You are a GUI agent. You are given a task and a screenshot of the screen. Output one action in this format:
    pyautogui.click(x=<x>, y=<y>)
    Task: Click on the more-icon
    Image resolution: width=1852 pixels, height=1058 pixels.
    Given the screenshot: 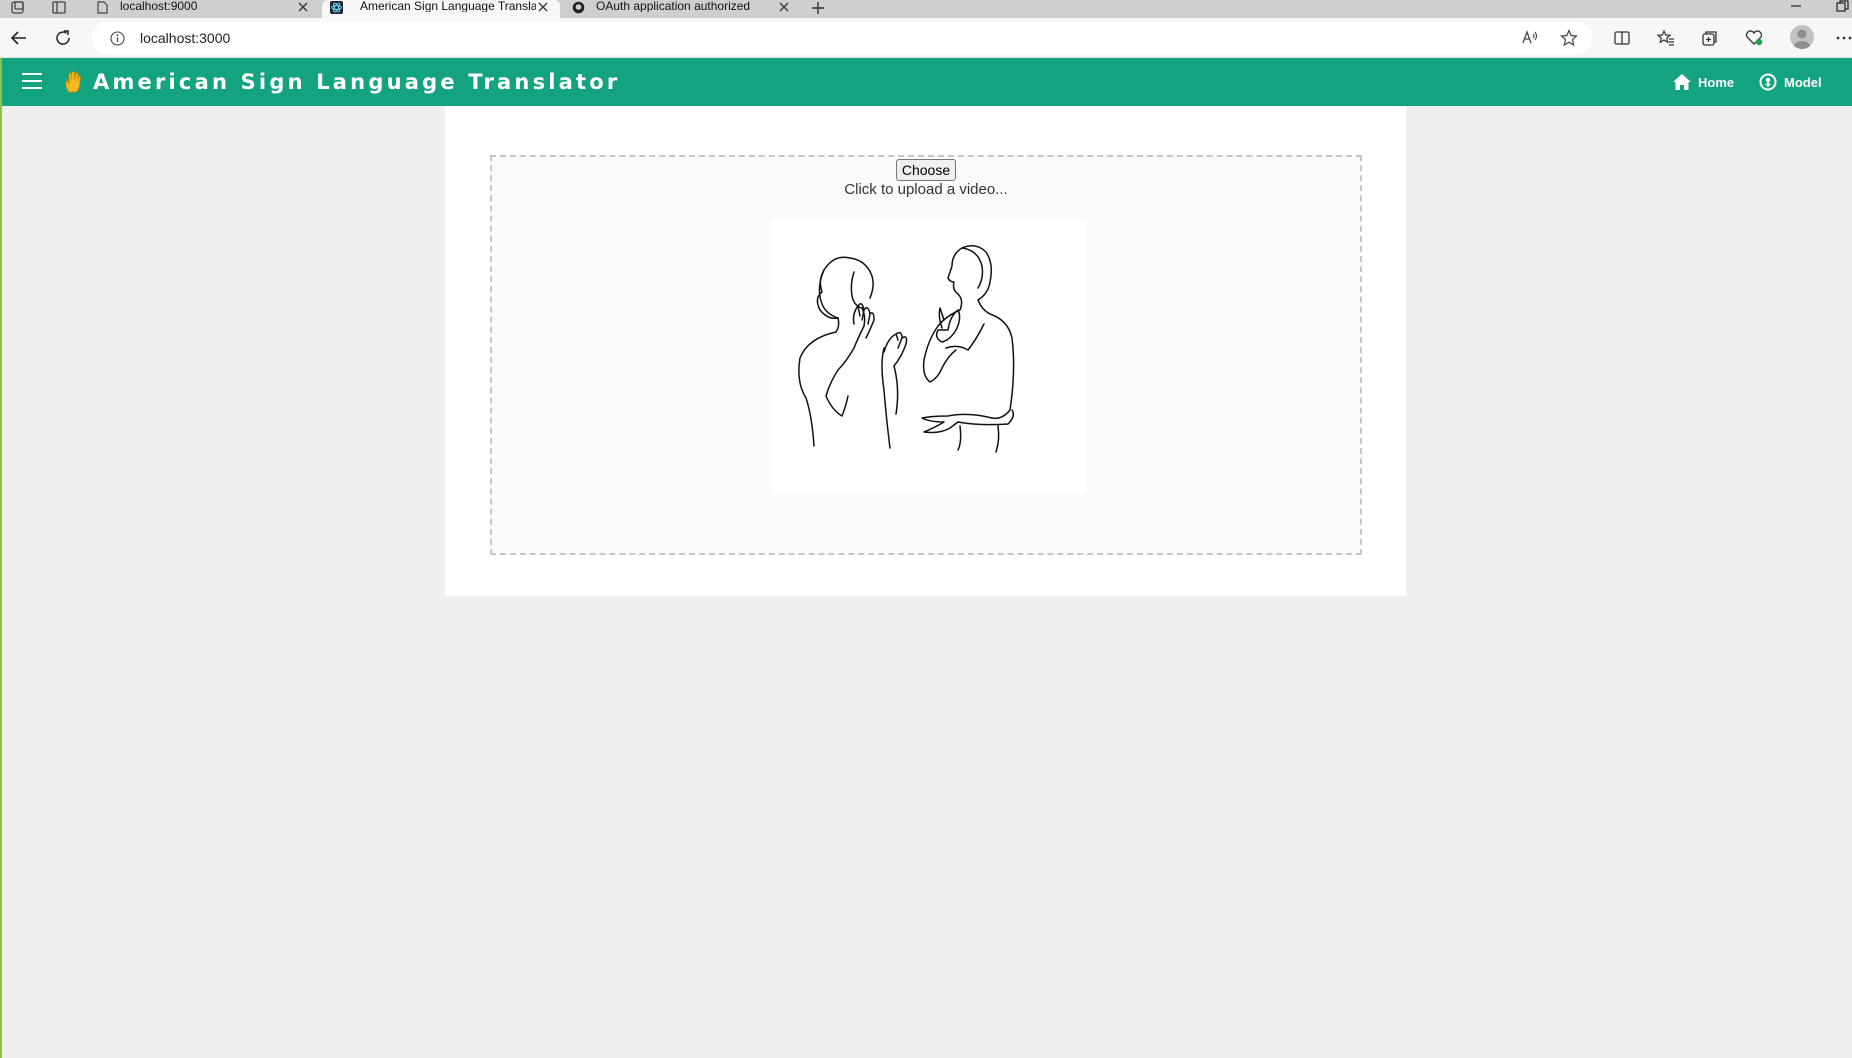 What is the action you would take?
    pyautogui.click(x=1844, y=38)
    